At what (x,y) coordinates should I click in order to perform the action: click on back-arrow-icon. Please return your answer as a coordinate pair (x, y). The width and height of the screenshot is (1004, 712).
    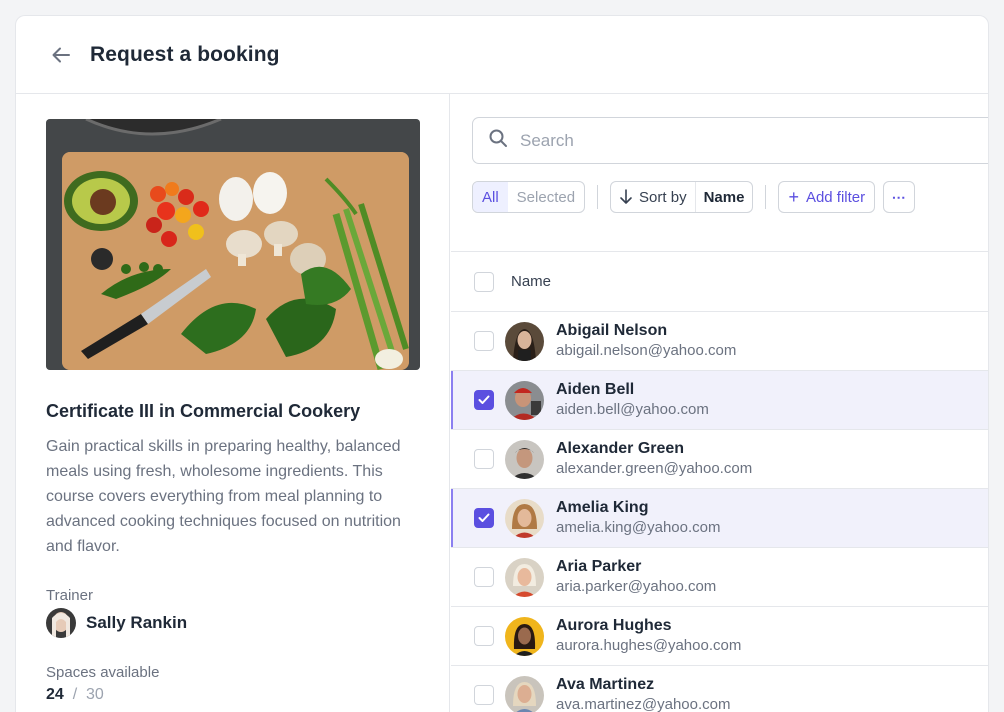
    Looking at the image, I should click on (61, 55).